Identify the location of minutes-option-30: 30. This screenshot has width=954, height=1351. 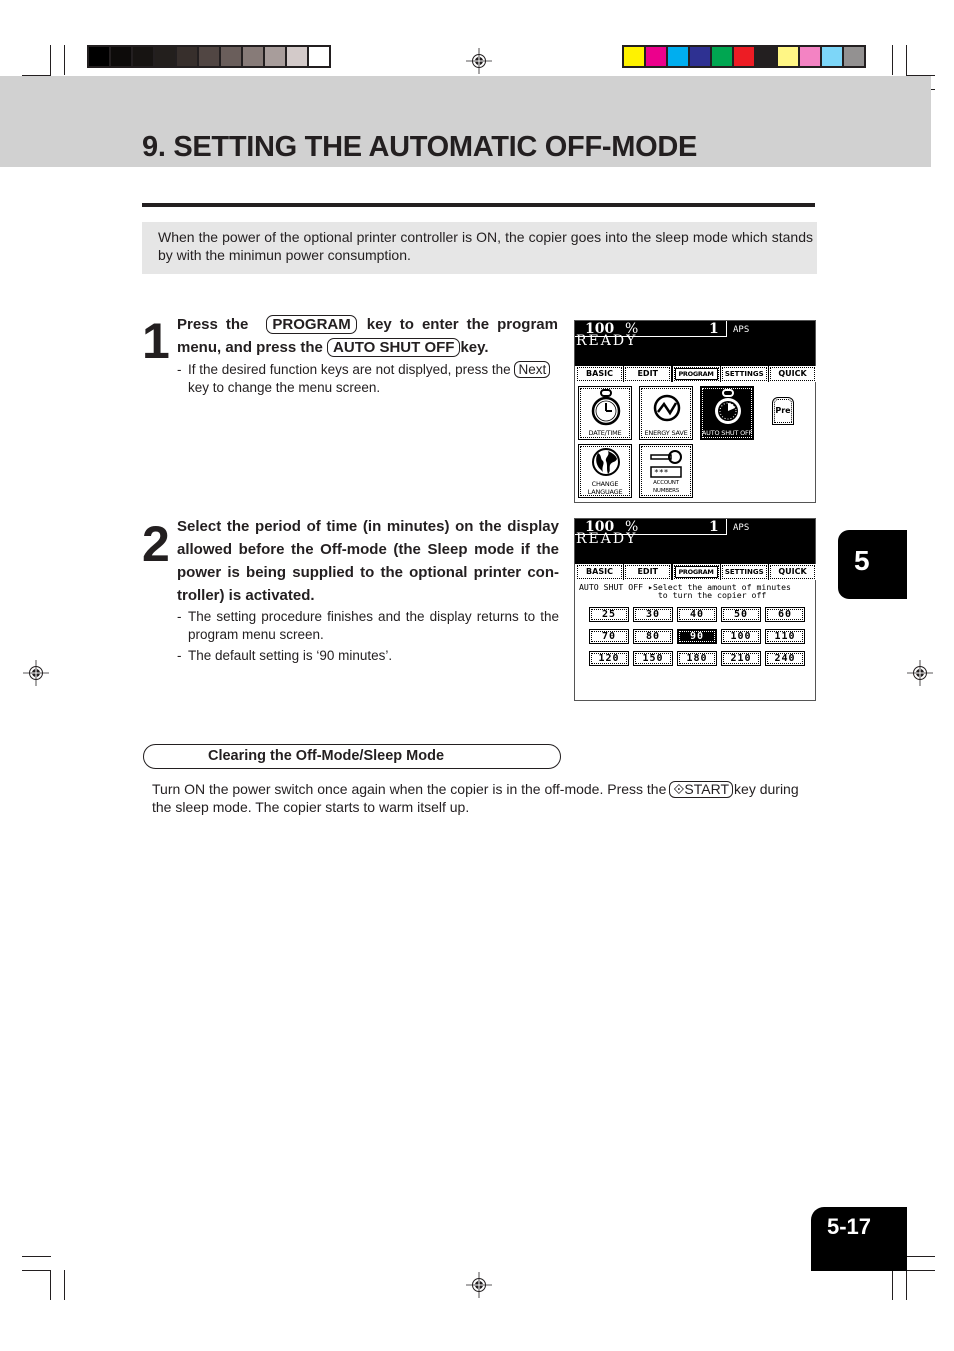
(653, 614).